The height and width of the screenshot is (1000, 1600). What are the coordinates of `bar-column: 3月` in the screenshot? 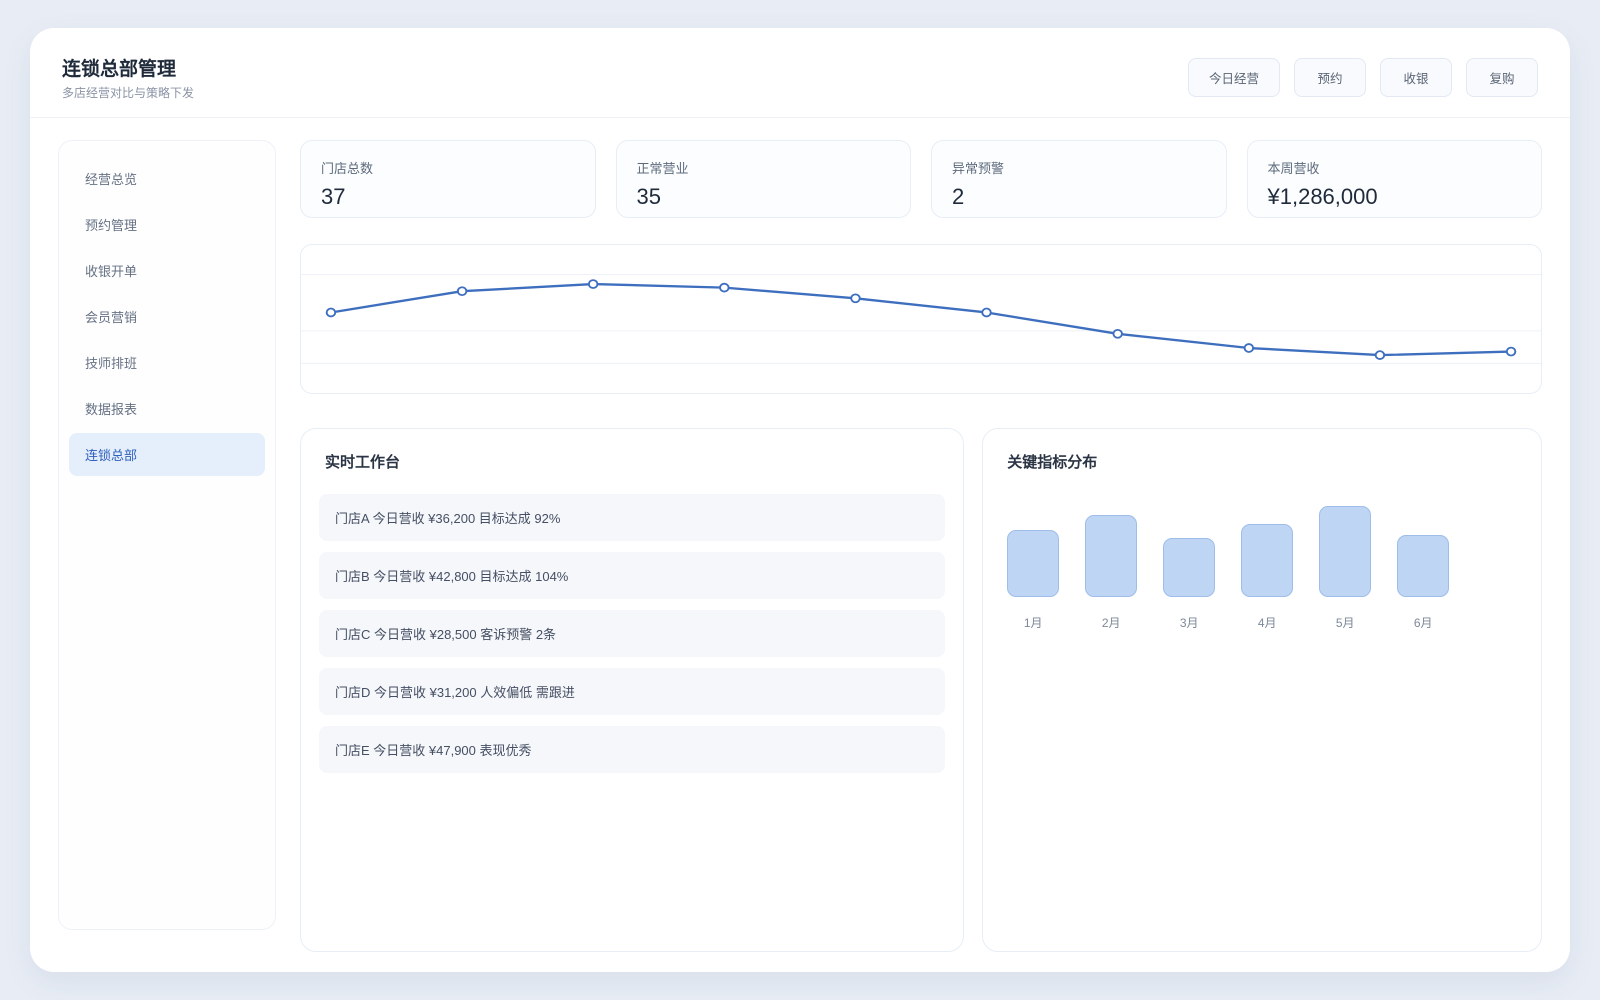 It's located at (1189, 584).